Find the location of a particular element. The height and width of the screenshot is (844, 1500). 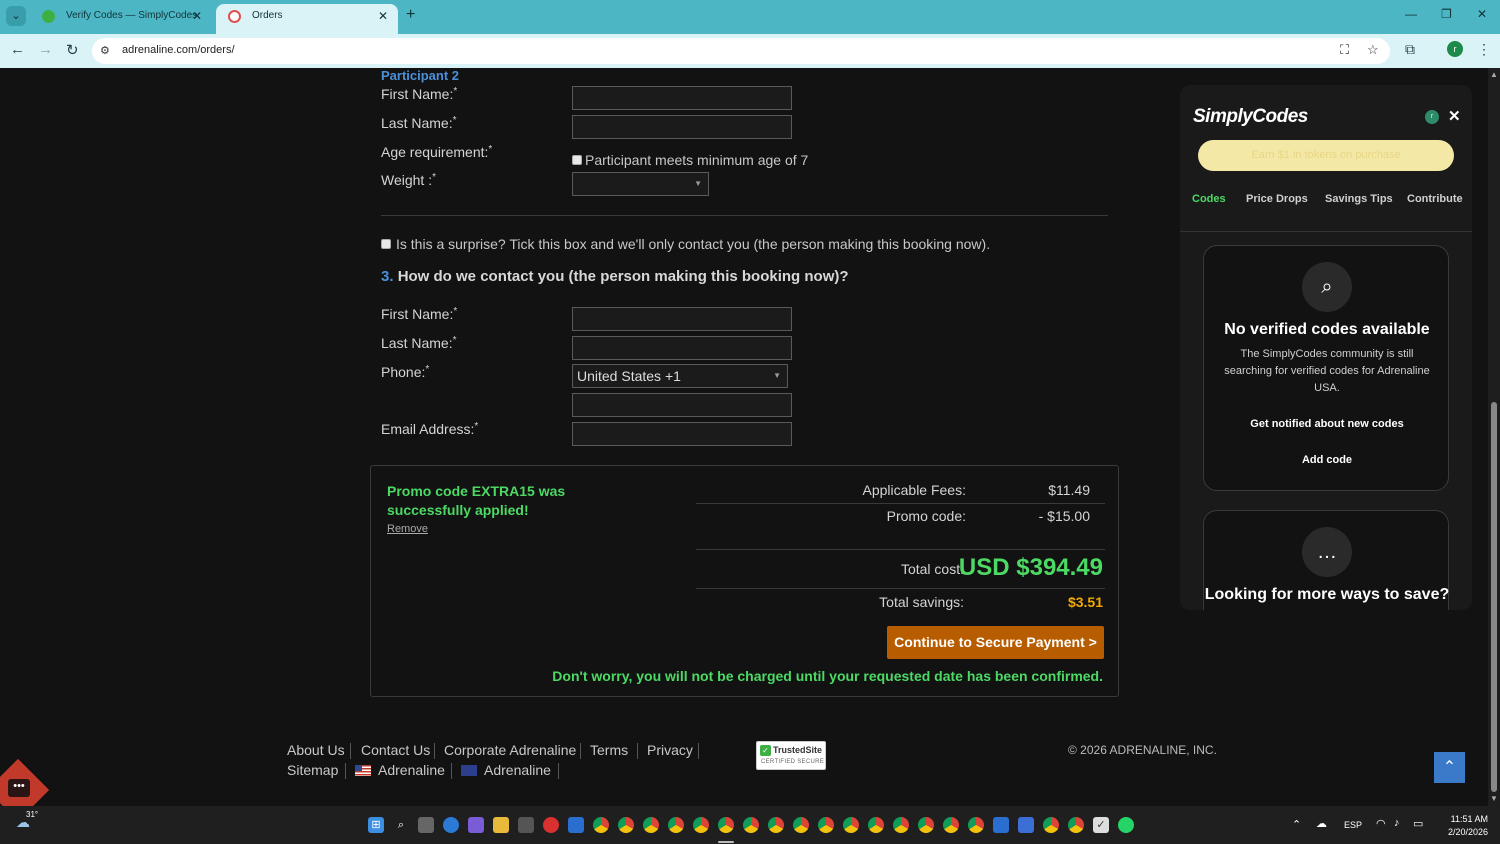

battery-icon: ▭ is located at coordinates (1418, 823).